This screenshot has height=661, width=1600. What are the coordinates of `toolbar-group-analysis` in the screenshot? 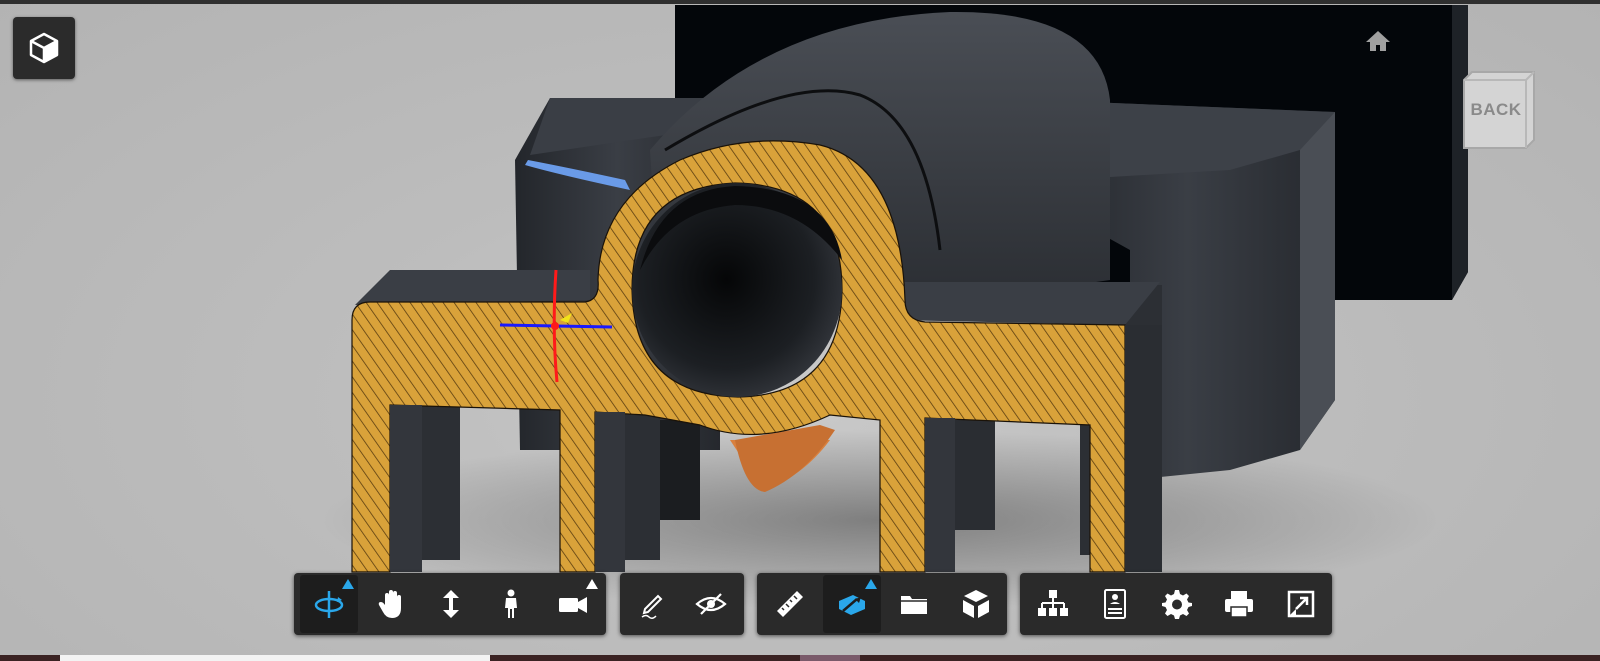 It's located at (882, 604).